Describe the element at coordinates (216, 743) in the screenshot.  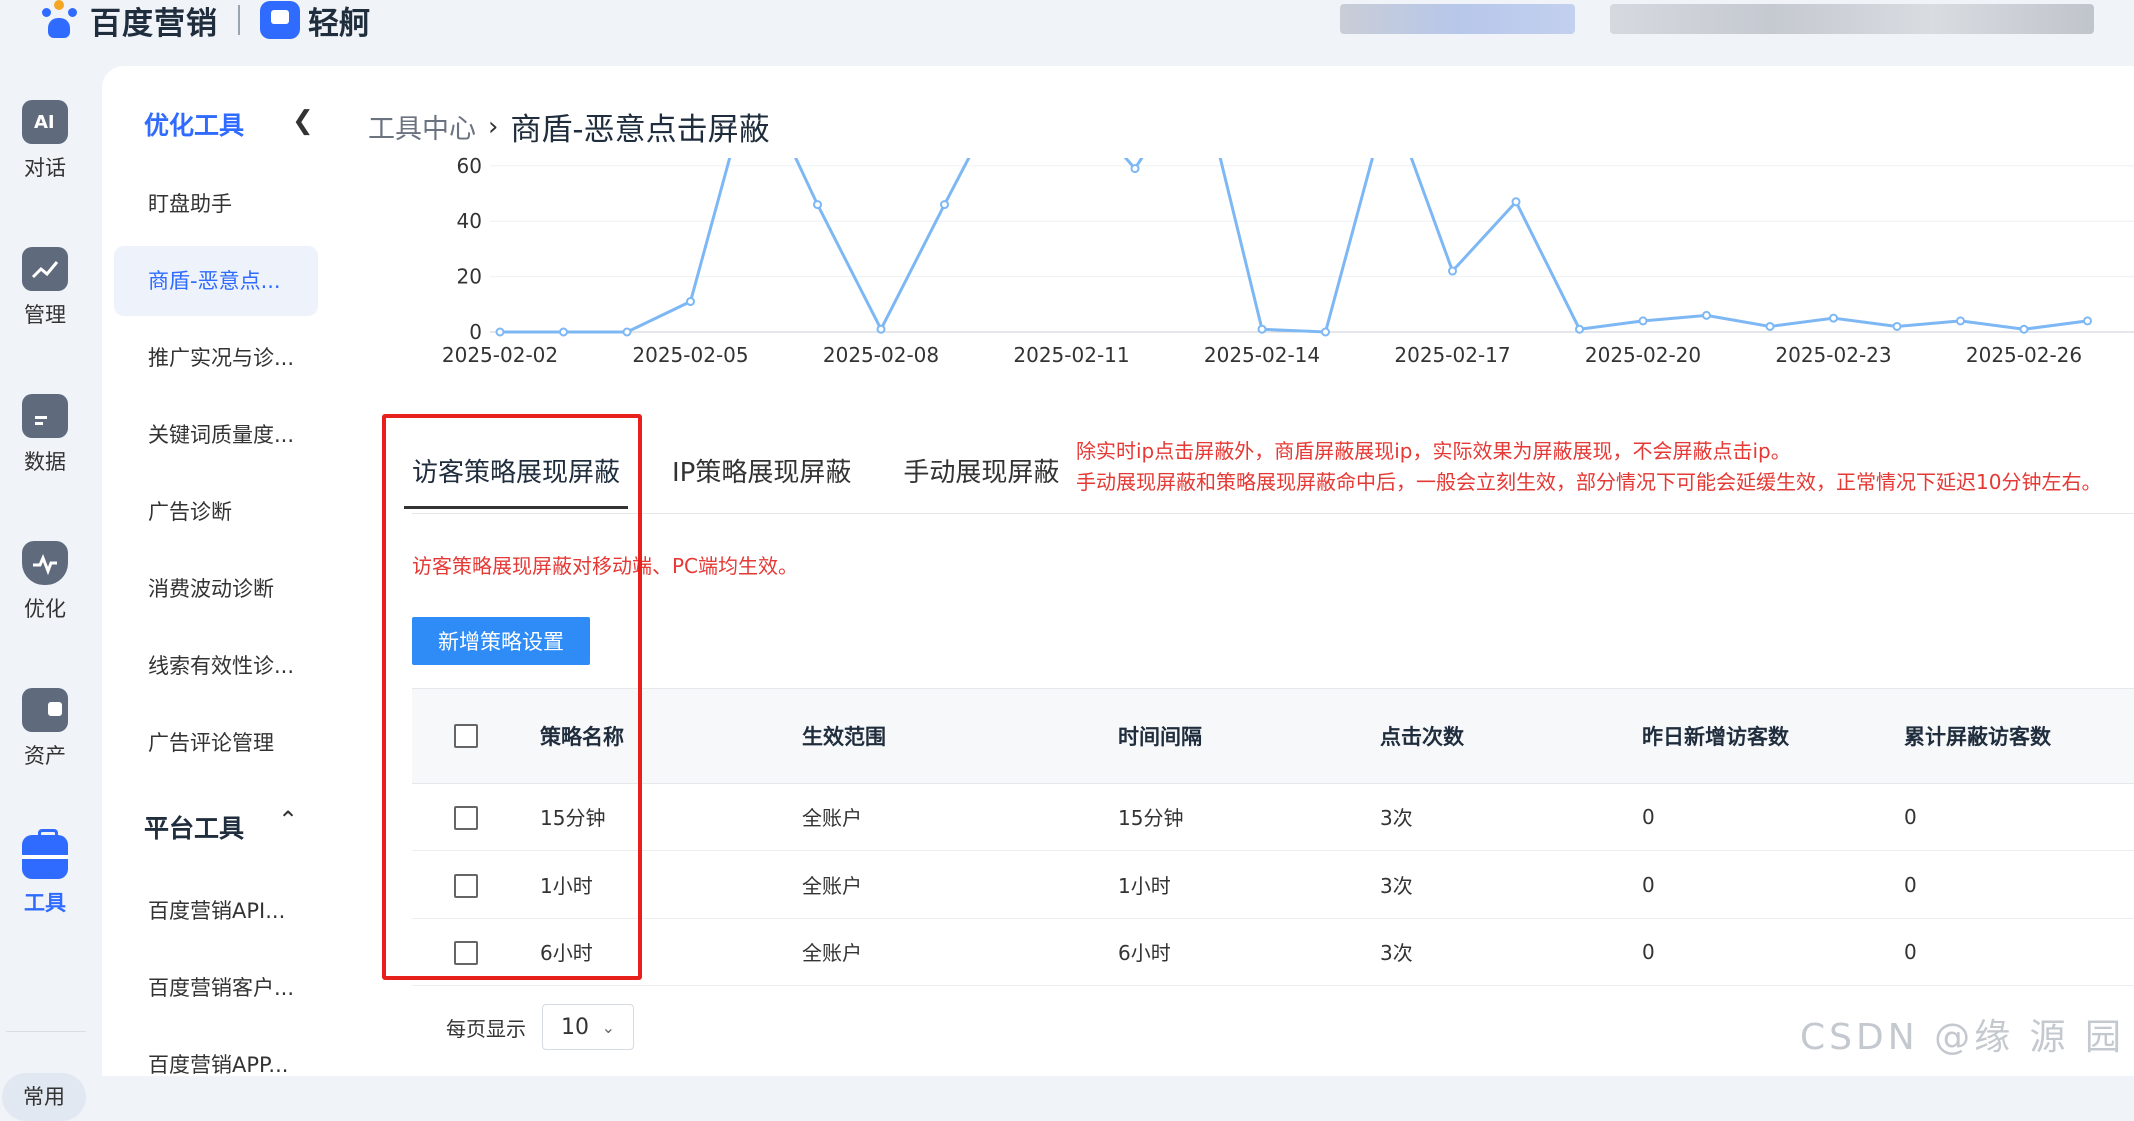
I see `subnav-item-ad-comments: 广告评论管理` at that location.